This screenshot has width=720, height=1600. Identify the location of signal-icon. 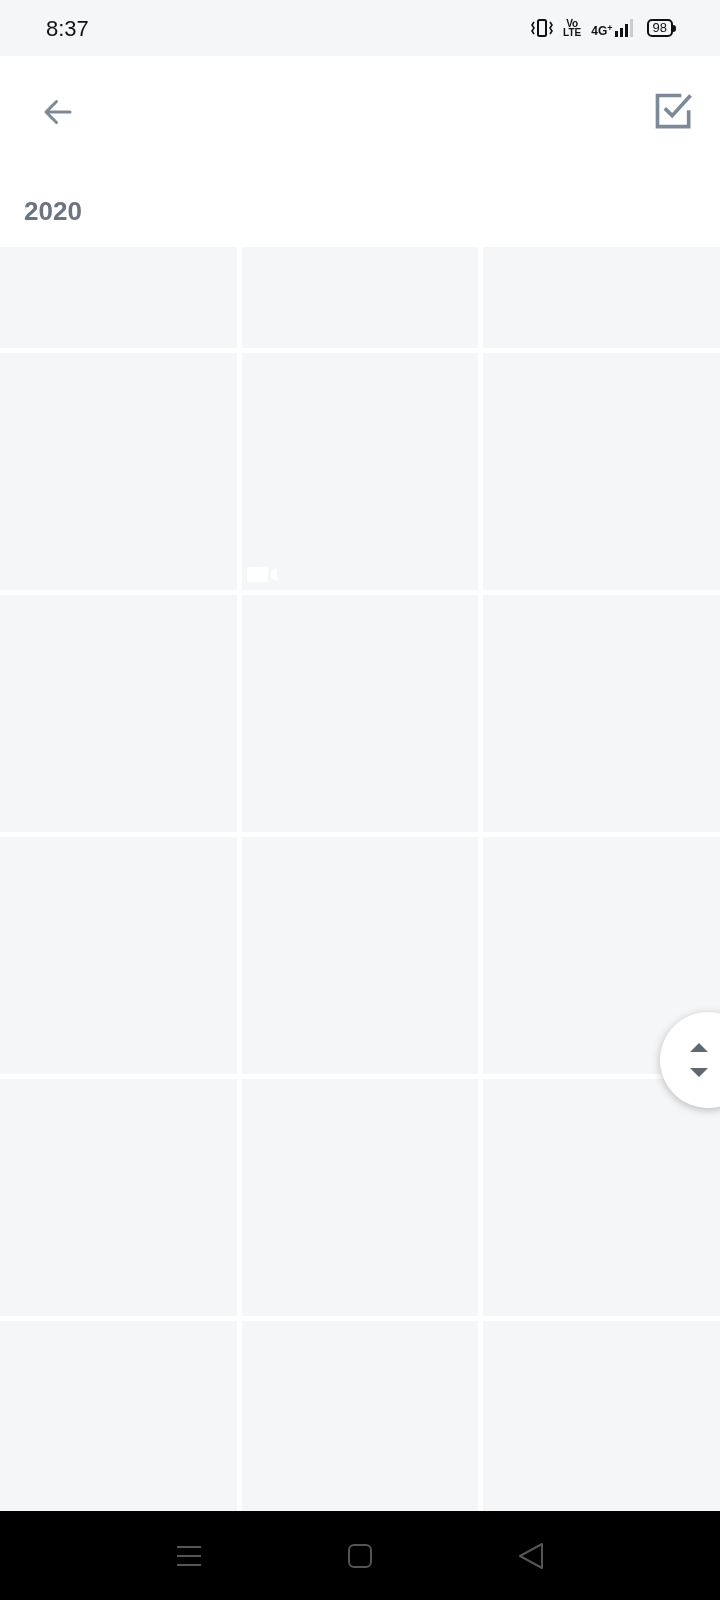
(623, 28).